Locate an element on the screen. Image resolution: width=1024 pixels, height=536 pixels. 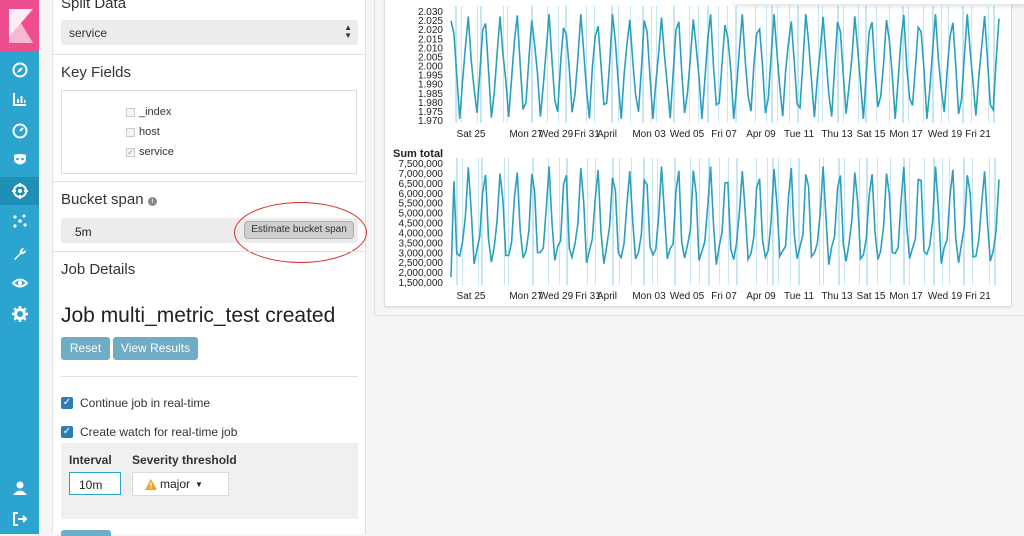
bucket-span-value: 5m is located at coordinates (83, 232).